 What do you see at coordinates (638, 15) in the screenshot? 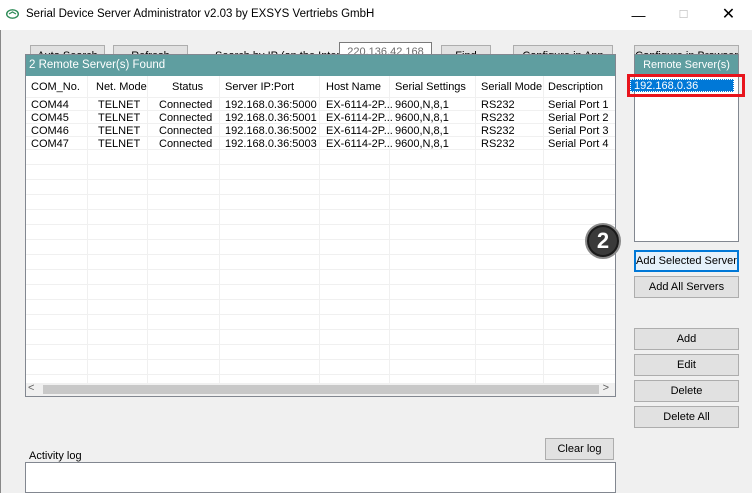
I see `minimize-button: —` at bounding box center [638, 15].